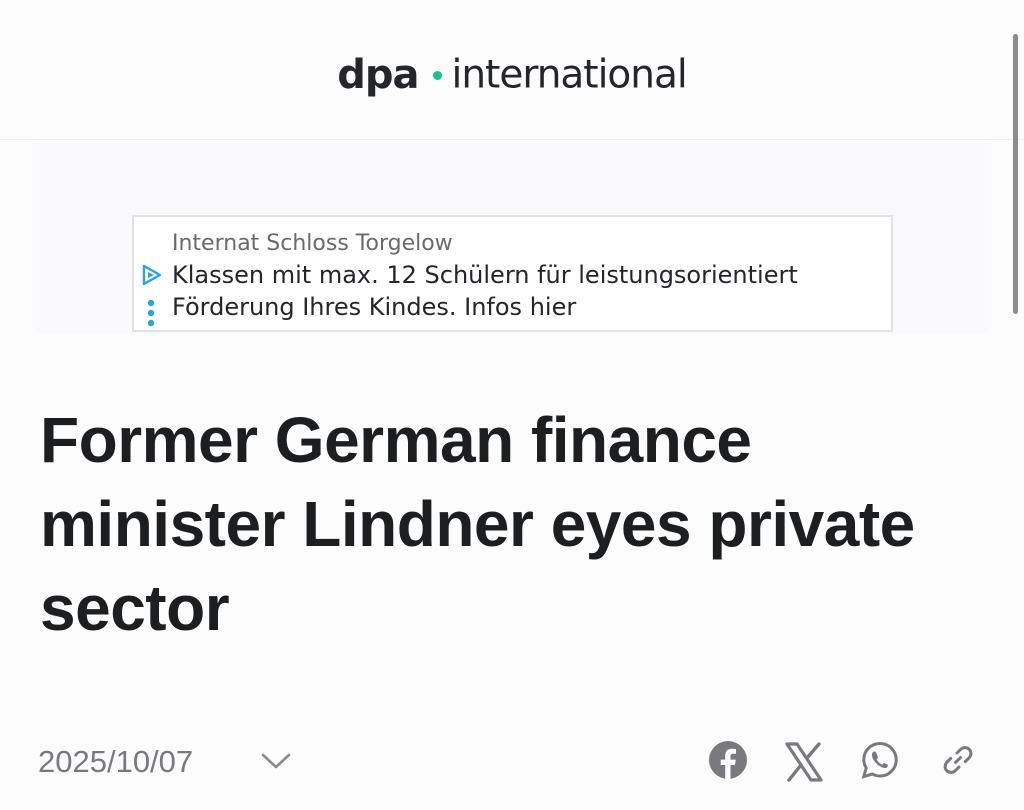 The height and width of the screenshot is (810, 1024). What do you see at coordinates (1015, 174) in the screenshot?
I see `scrollbar` at bounding box center [1015, 174].